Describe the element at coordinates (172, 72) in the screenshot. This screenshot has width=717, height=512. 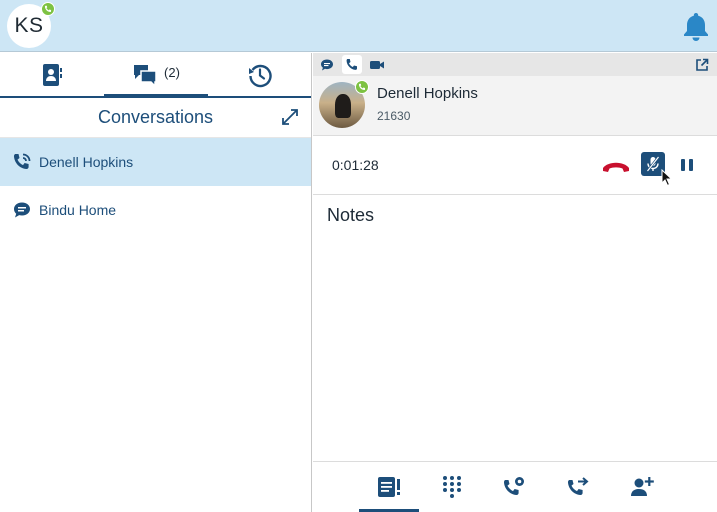
I see `conversation-count: (2)` at that location.